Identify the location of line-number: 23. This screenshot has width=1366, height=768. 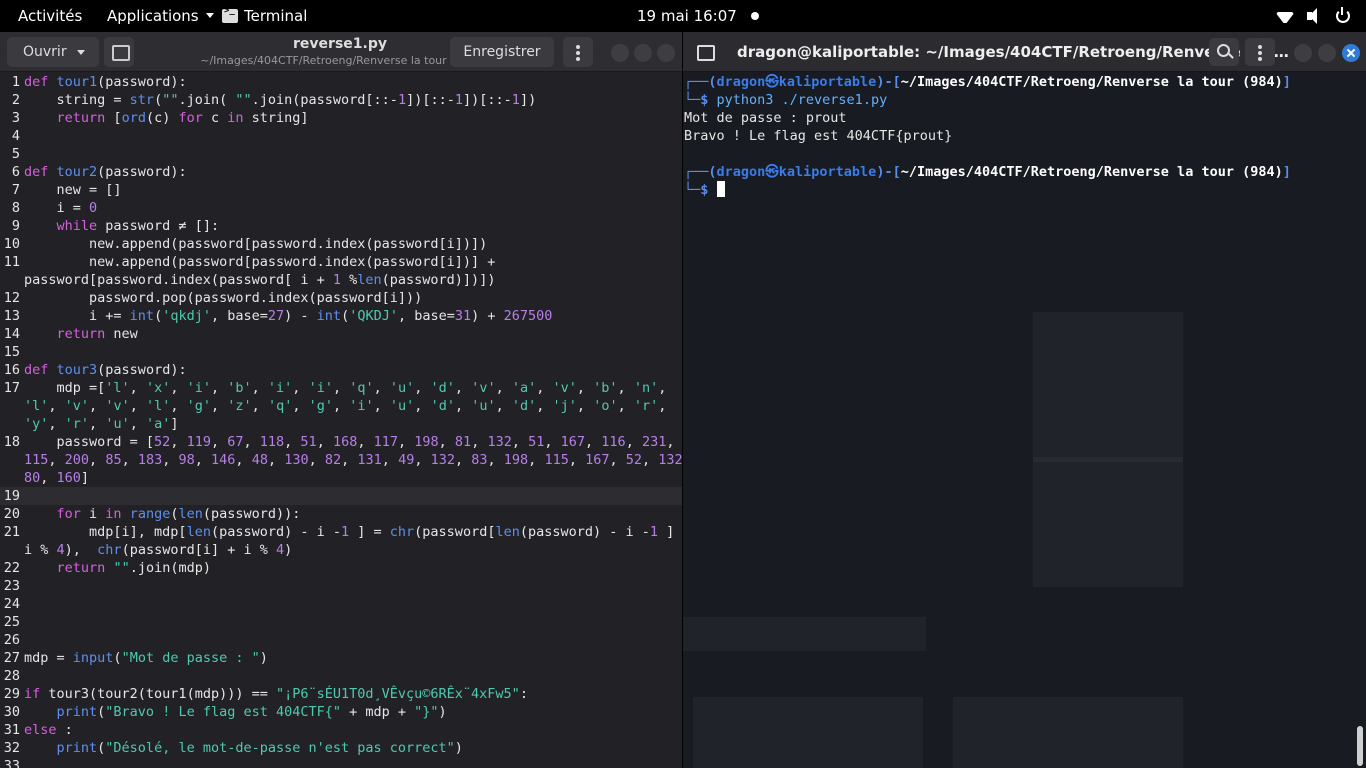
(11, 586).